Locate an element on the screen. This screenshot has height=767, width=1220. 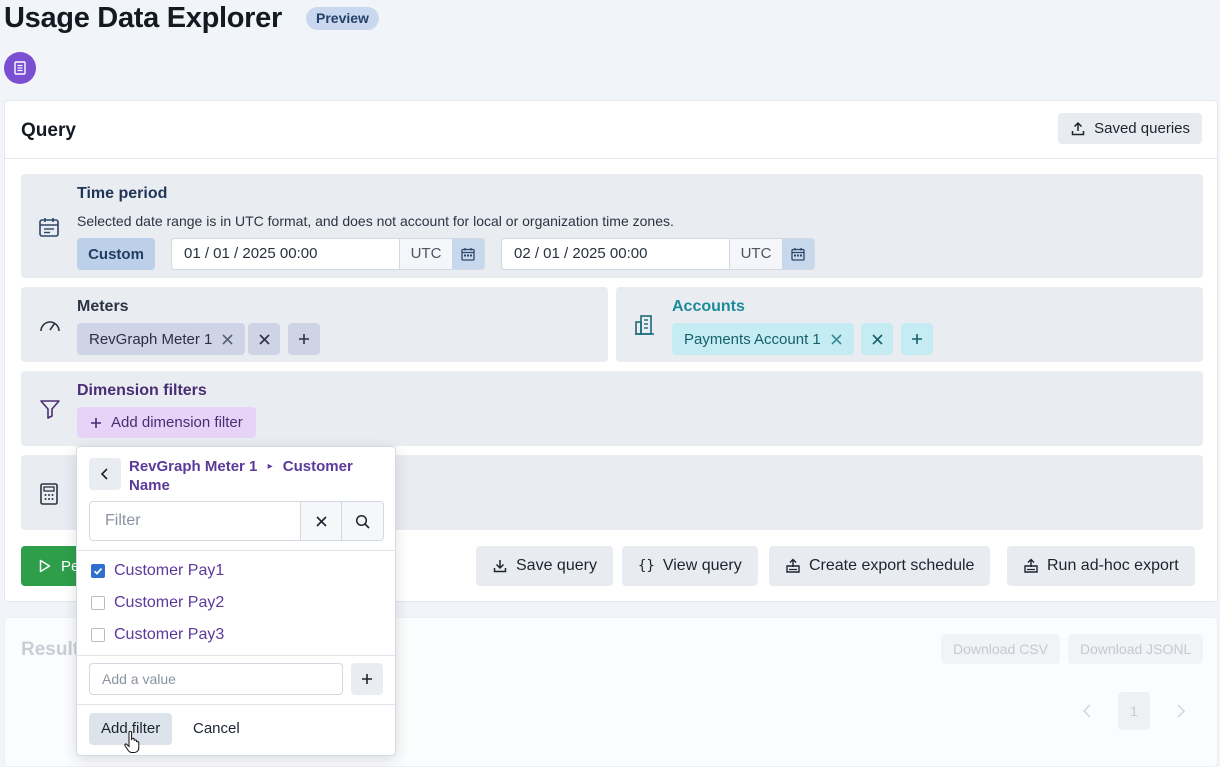
add-account-button is located at coordinates (917, 339).